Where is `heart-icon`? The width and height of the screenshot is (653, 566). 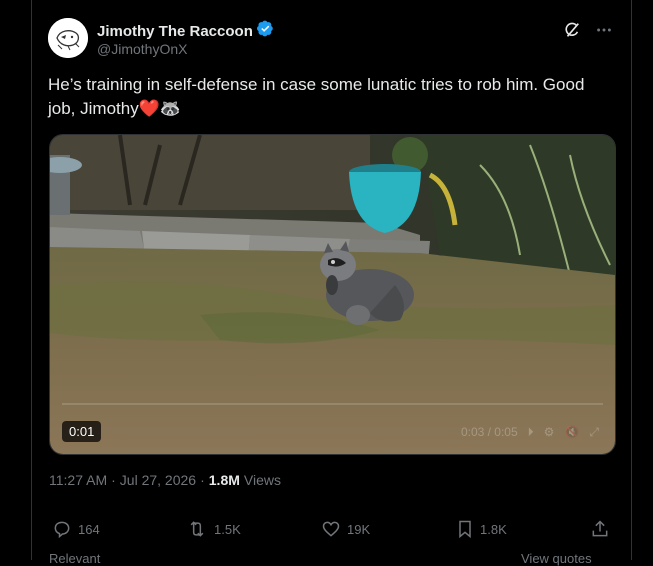 heart-icon is located at coordinates (331, 529).